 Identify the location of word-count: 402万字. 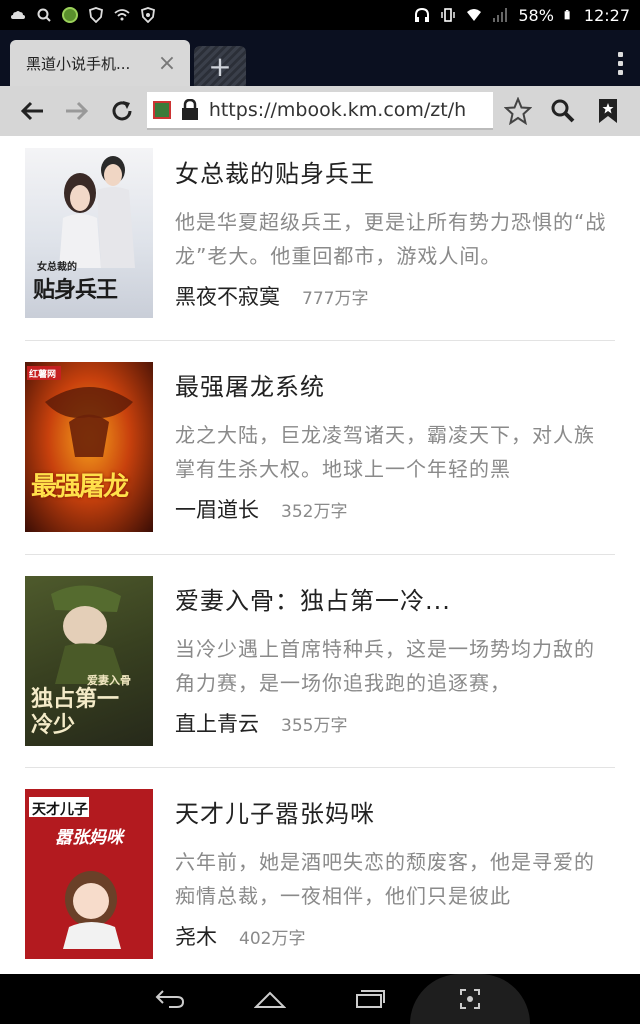
(272, 939).